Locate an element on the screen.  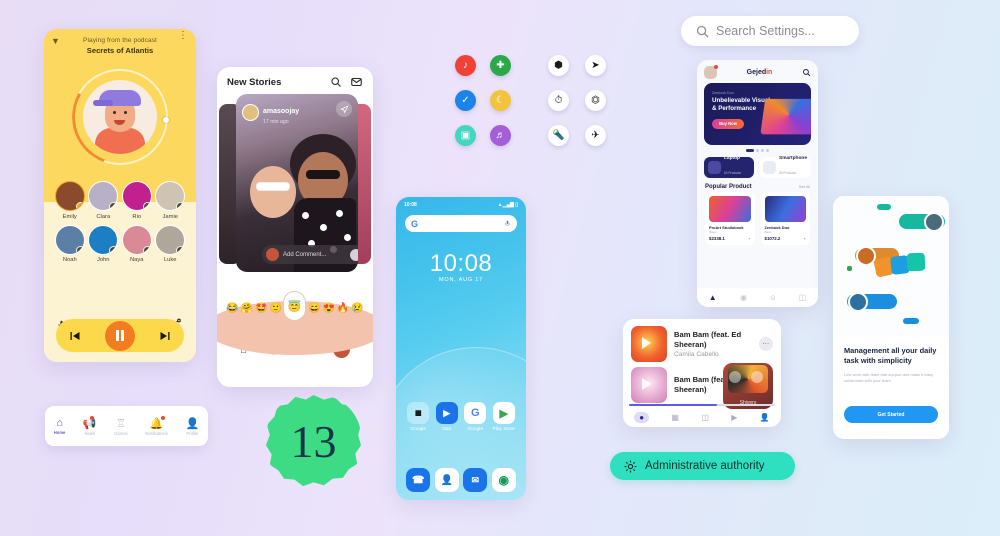
reaction-item: 😂 is located at coordinates (232, 308).